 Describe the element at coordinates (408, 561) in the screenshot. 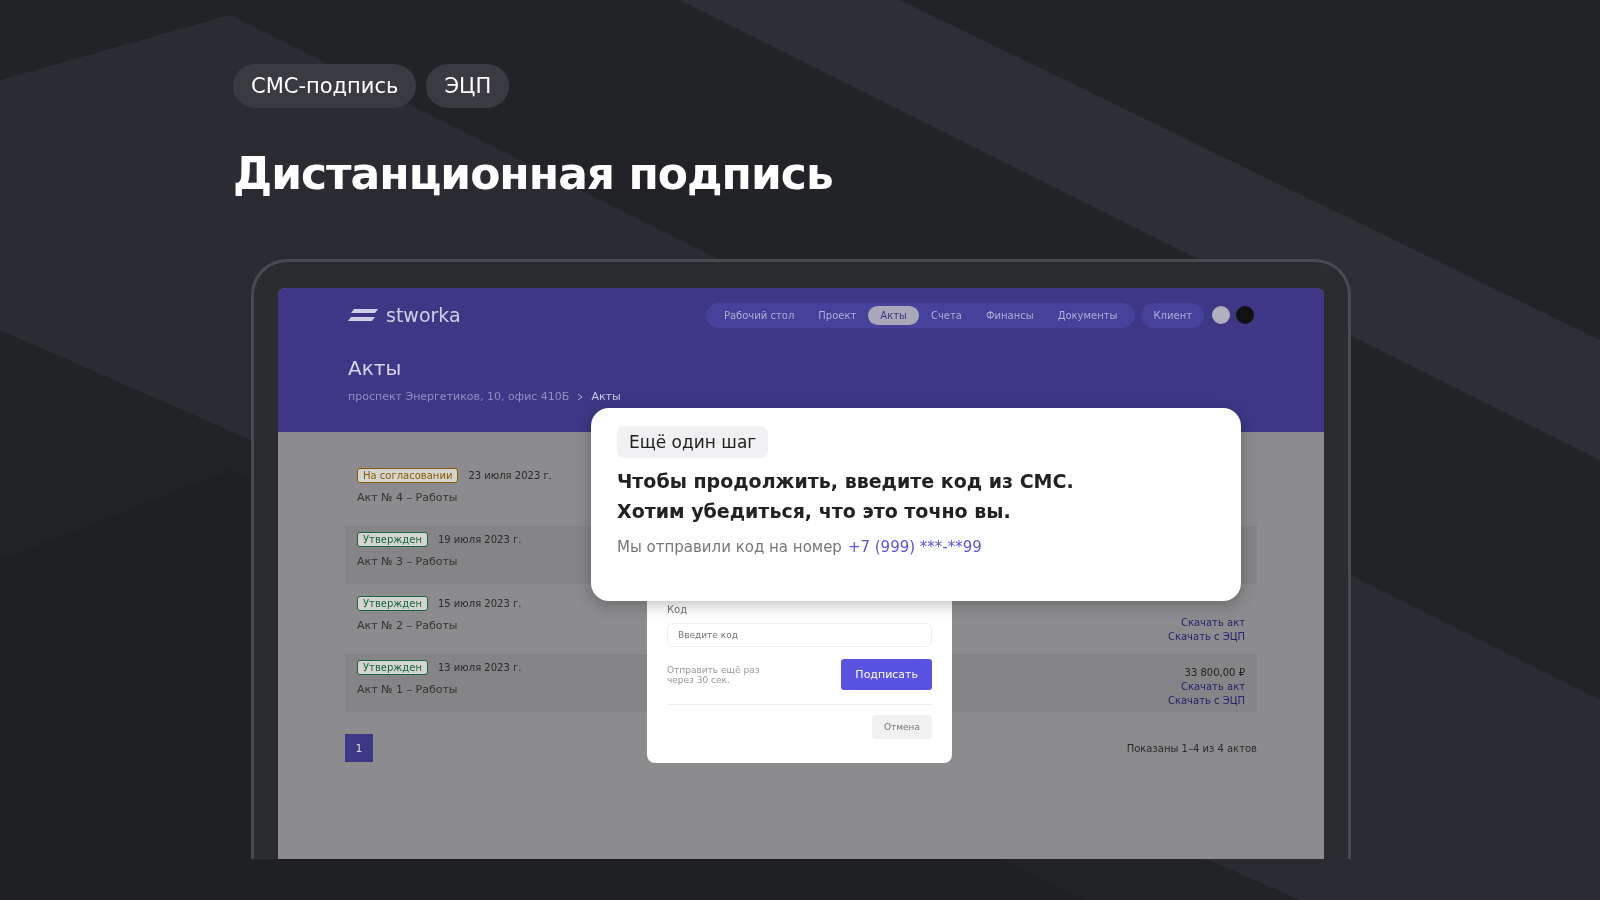

I see `act-name: Акт № 3 – Работы` at that location.